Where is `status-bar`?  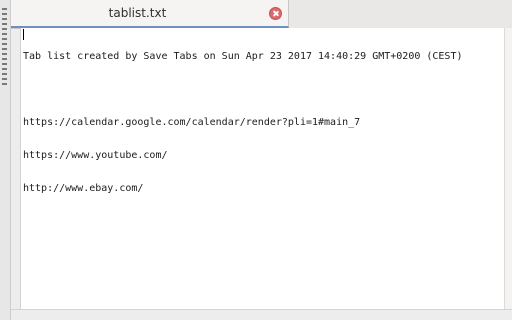 status-bar is located at coordinates (261, 314).